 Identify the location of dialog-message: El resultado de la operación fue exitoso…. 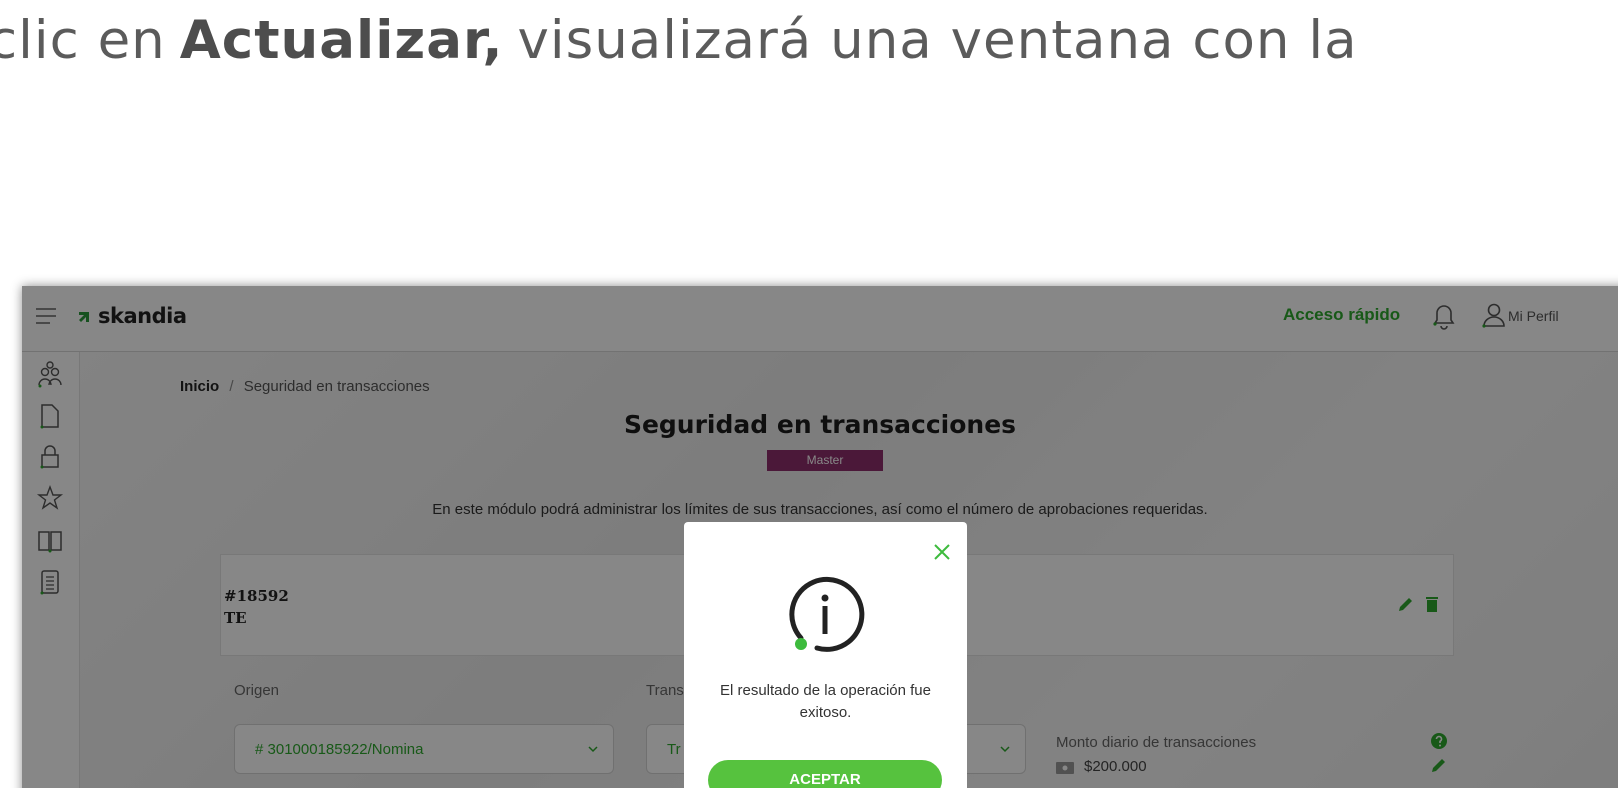
(825, 701).